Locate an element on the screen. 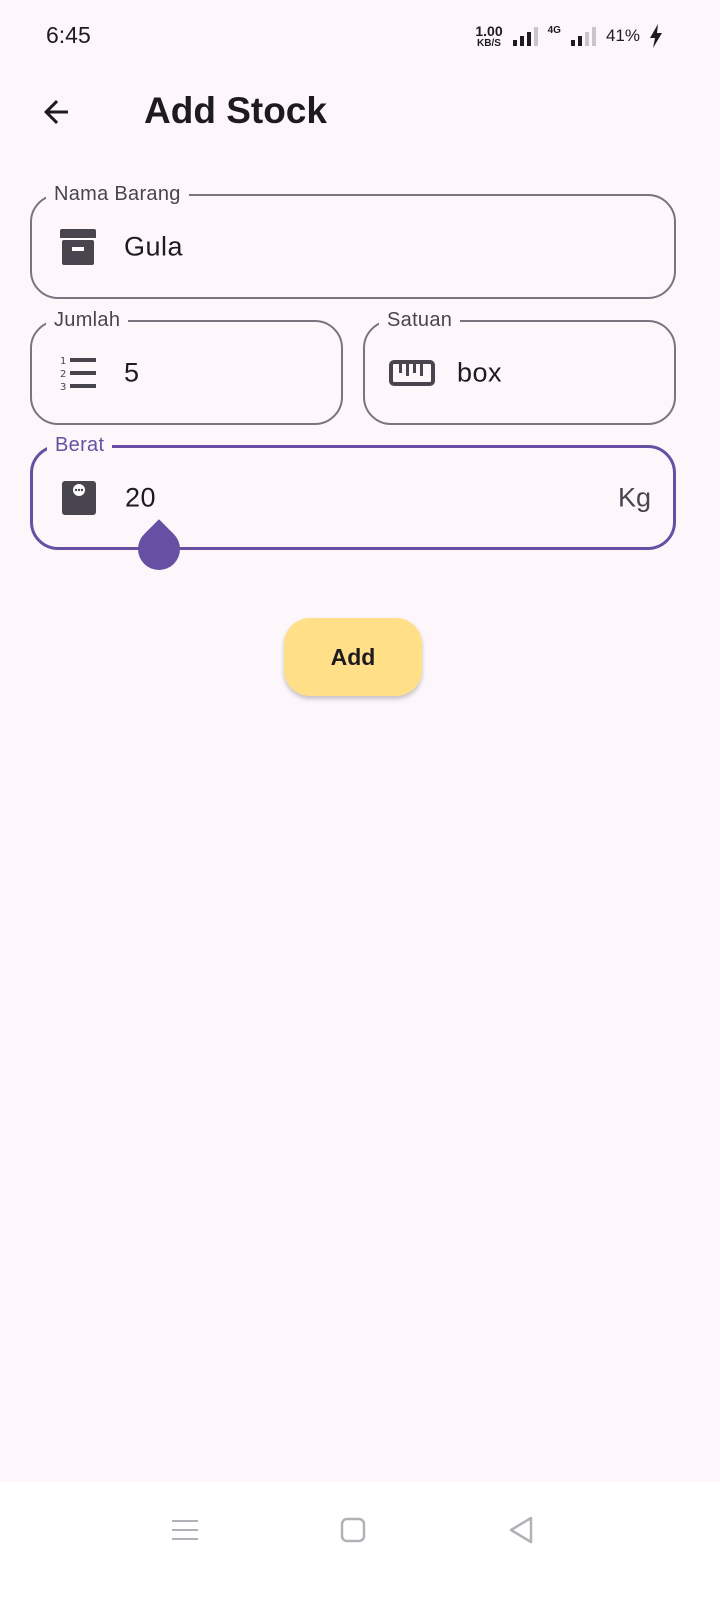  svg-text: 3 is located at coordinates (63, 387).